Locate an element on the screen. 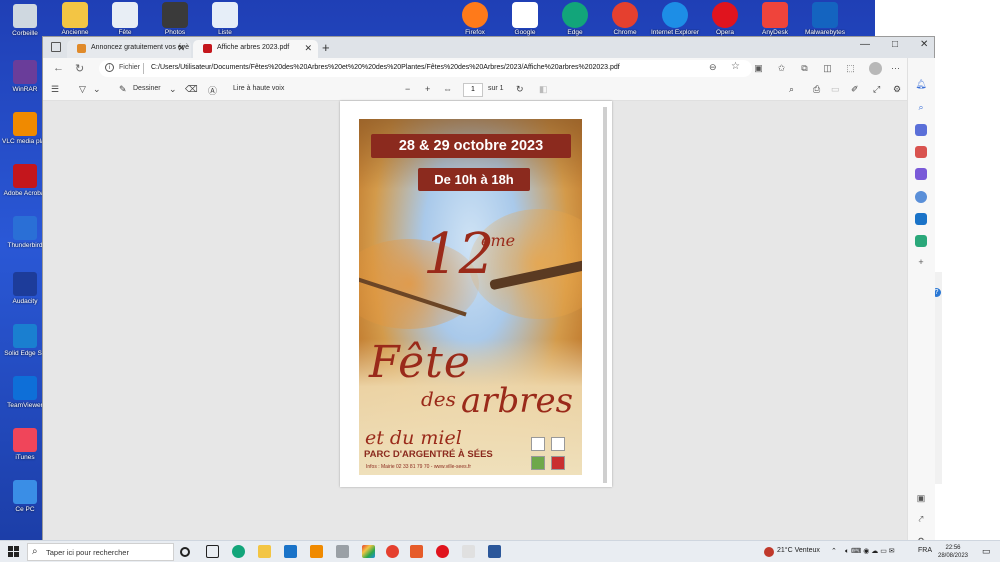 Image resolution: width=1000 pixels, height=562 pixels. language-indicator: FRA is located at coordinates (925, 550).